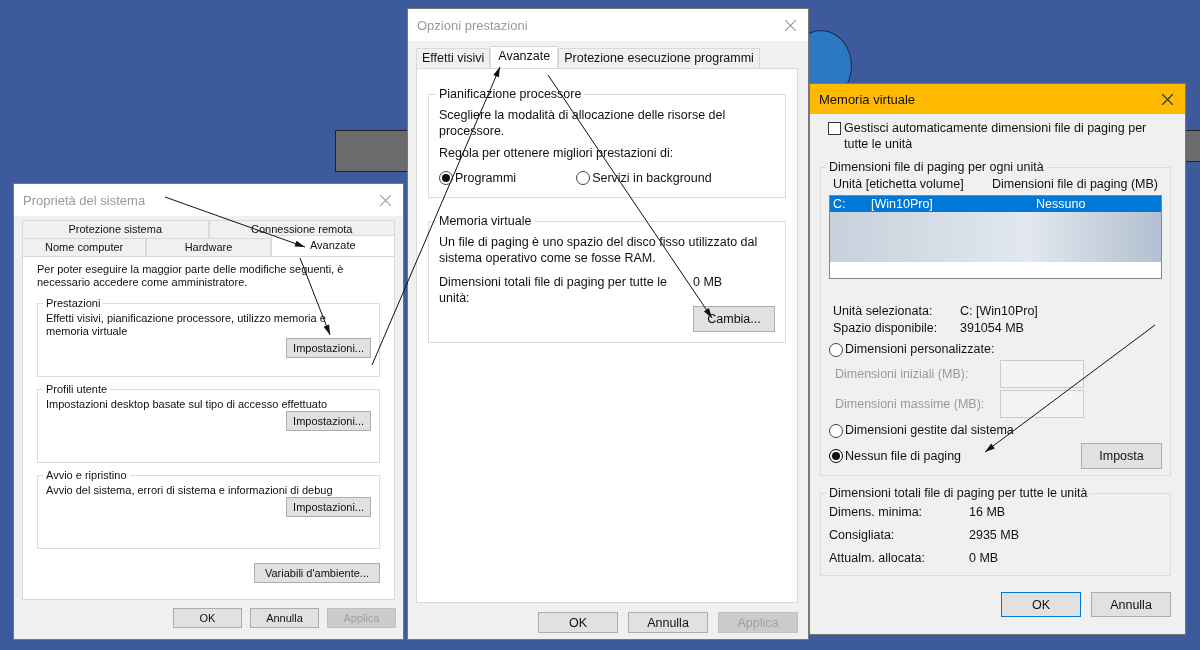  What do you see at coordinates (984, 558) in the screenshot?
I see `total-value: 0 MB` at bounding box center [984, 558].